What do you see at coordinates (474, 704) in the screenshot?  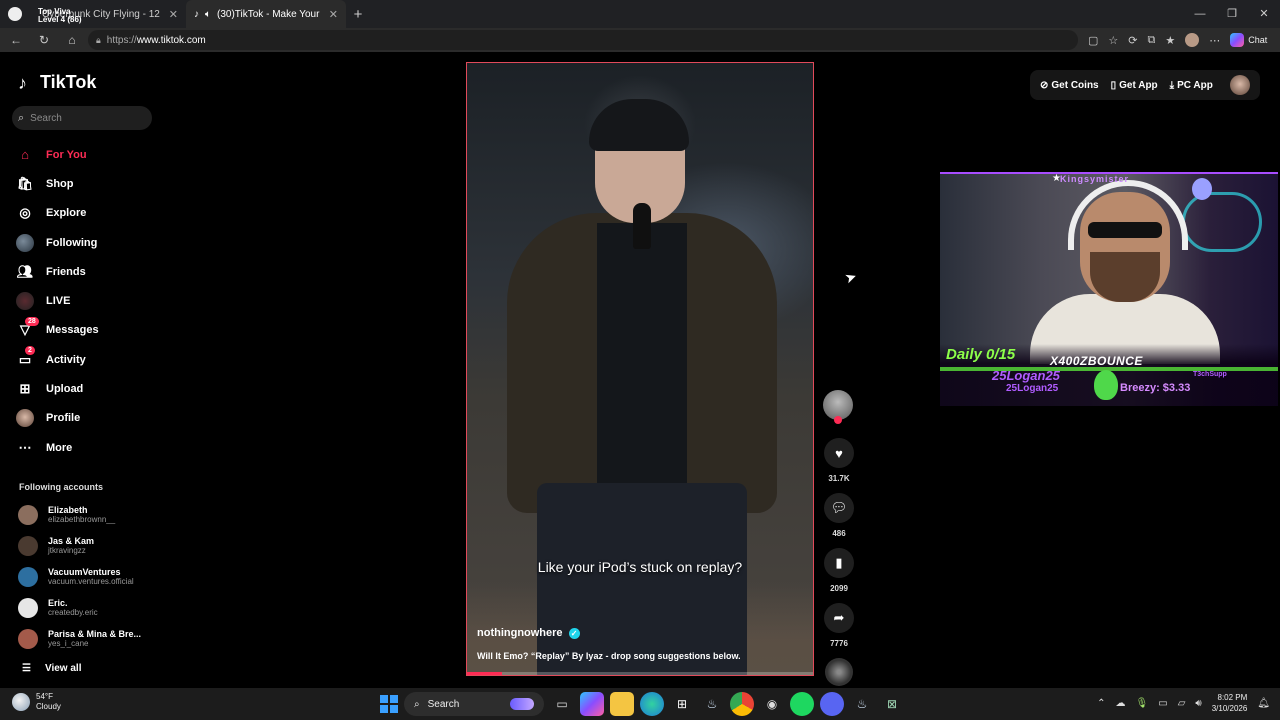 I see `taskbar-search: ⌕ Search` at bounding box center [474, 704].